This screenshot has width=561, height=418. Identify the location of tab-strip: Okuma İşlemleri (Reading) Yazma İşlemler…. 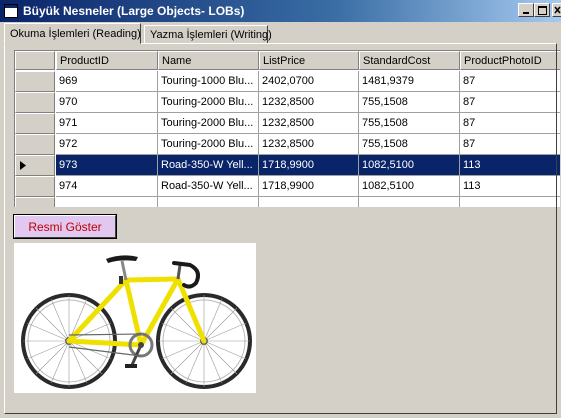
(280, 33).